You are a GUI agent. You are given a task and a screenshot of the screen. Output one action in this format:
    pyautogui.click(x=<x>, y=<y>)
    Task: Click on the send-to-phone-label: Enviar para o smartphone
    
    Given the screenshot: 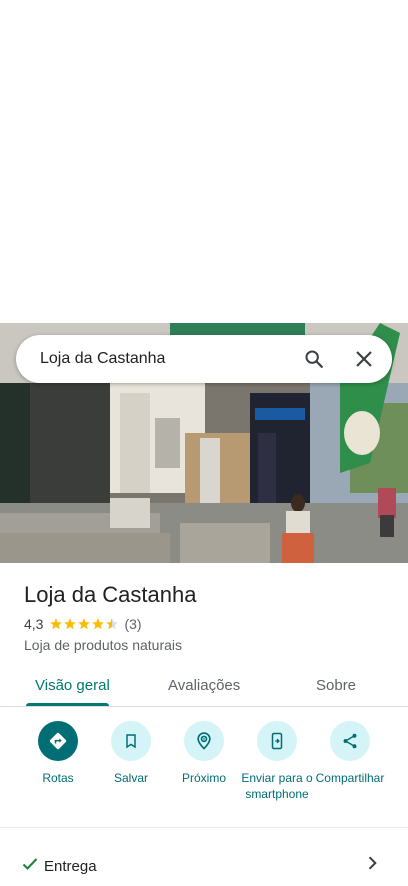 What is the action you would take?
    pyautogui.click(x=277, y=786)
    